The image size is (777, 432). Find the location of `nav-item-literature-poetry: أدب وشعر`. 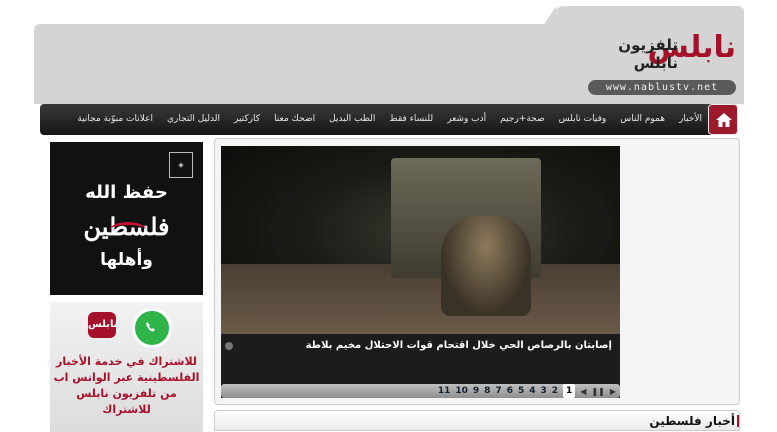

nav-item-literature-poetry: أدب وشعر is located at coordinates (466, 119).